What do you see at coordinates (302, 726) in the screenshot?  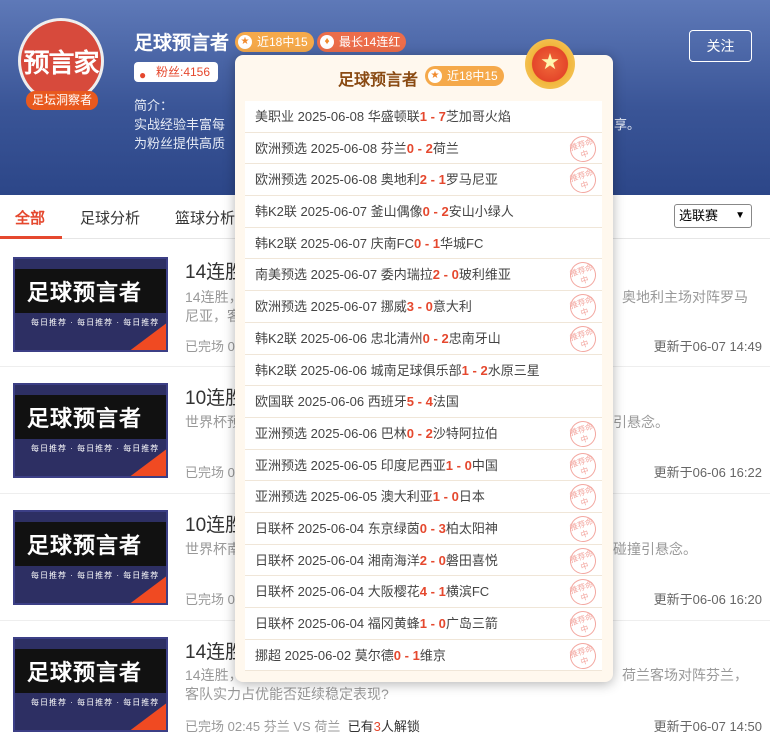 I see `item-meta: 已完场 02:45 芬兰 VS 荷兰 已有3人解锁` at bounding box center [302, 726].